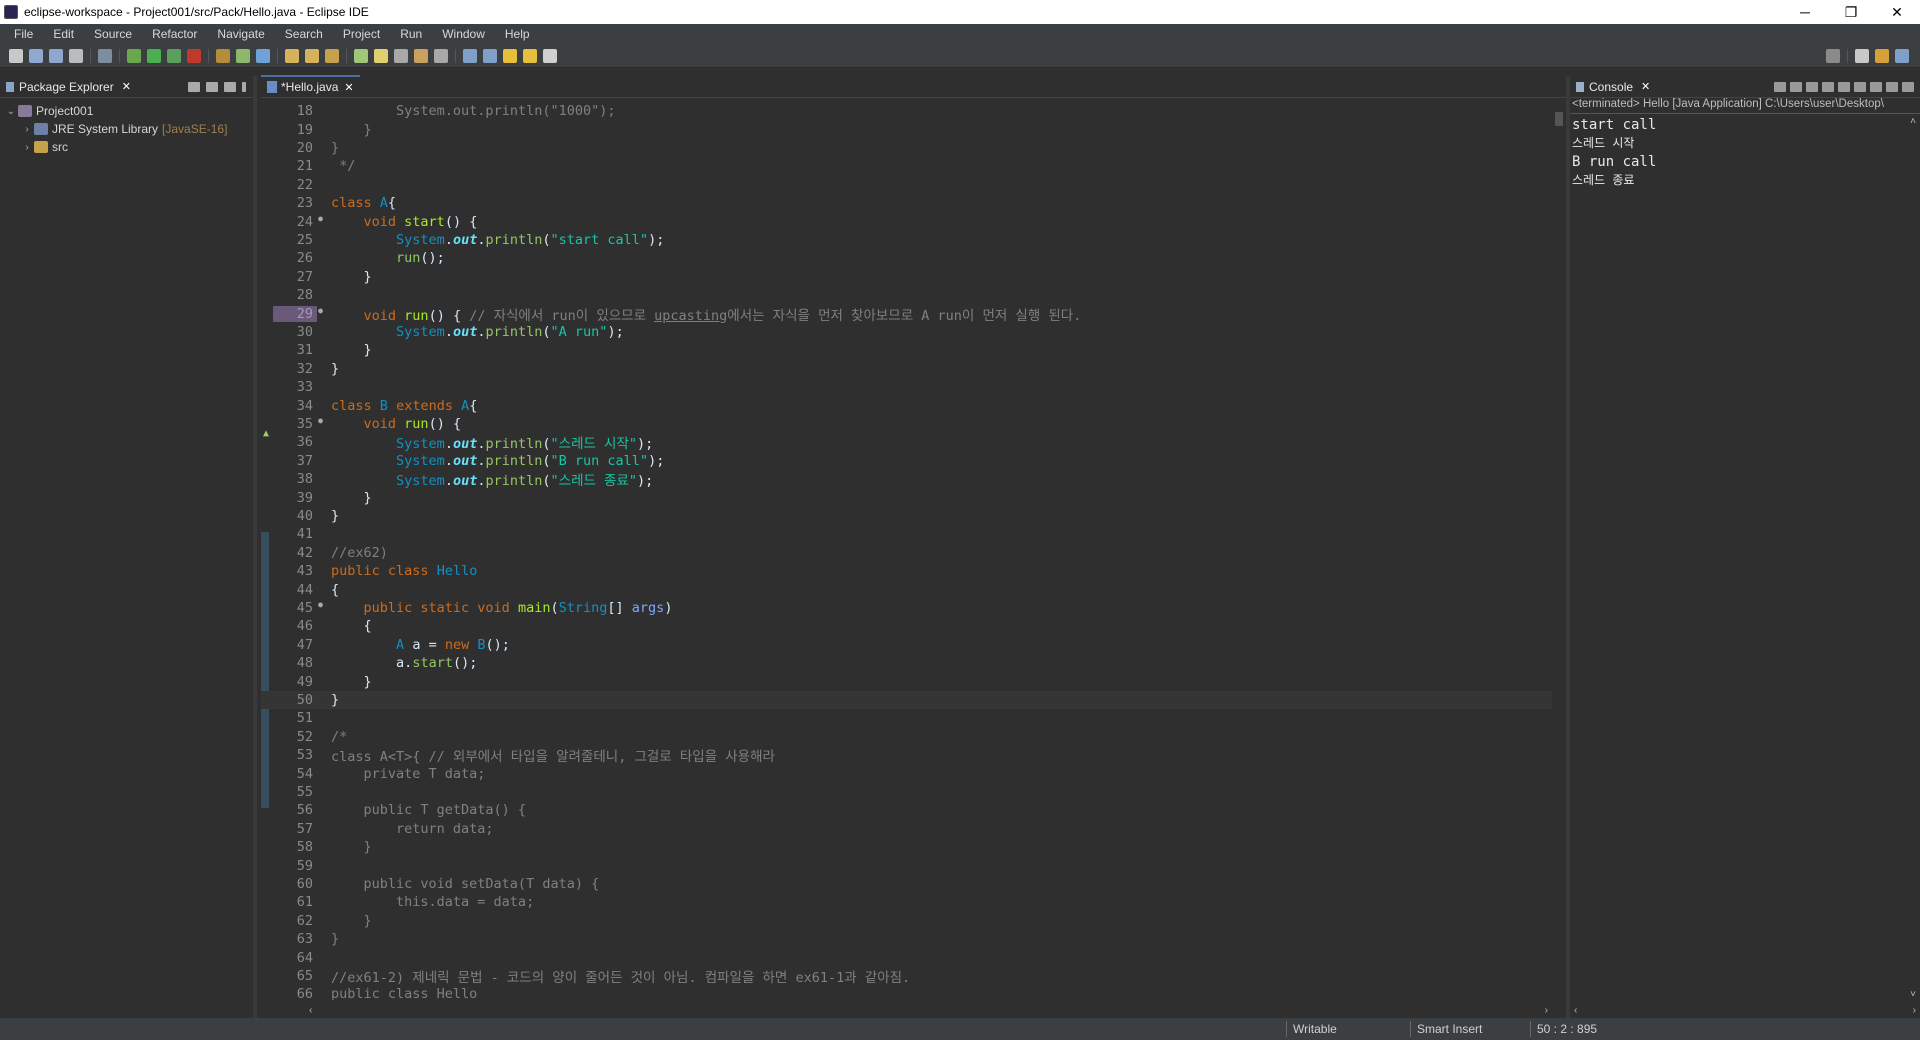 The height and width of the screenshot is (1040, 1920). Describe the element at coordinates (1468, 1029) in the screenshot. I see `status-insert-mode: Smart Insert` at that location.